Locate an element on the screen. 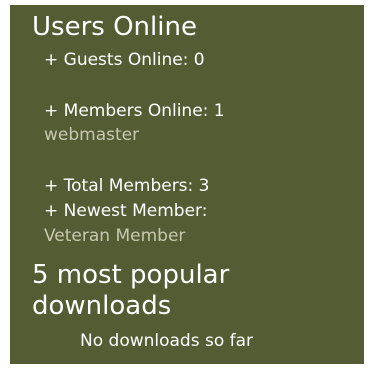 The height and width of the screenshot is (371, 373). popular-downloads-heading-line2: downloads is located at coordinates (102, 306).